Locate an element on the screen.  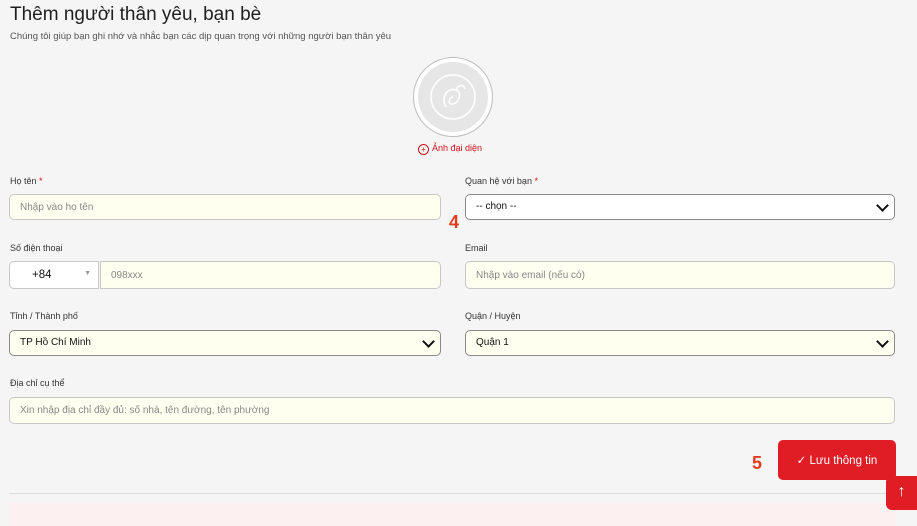
avatar-upload is located at coordinates (453, 97).